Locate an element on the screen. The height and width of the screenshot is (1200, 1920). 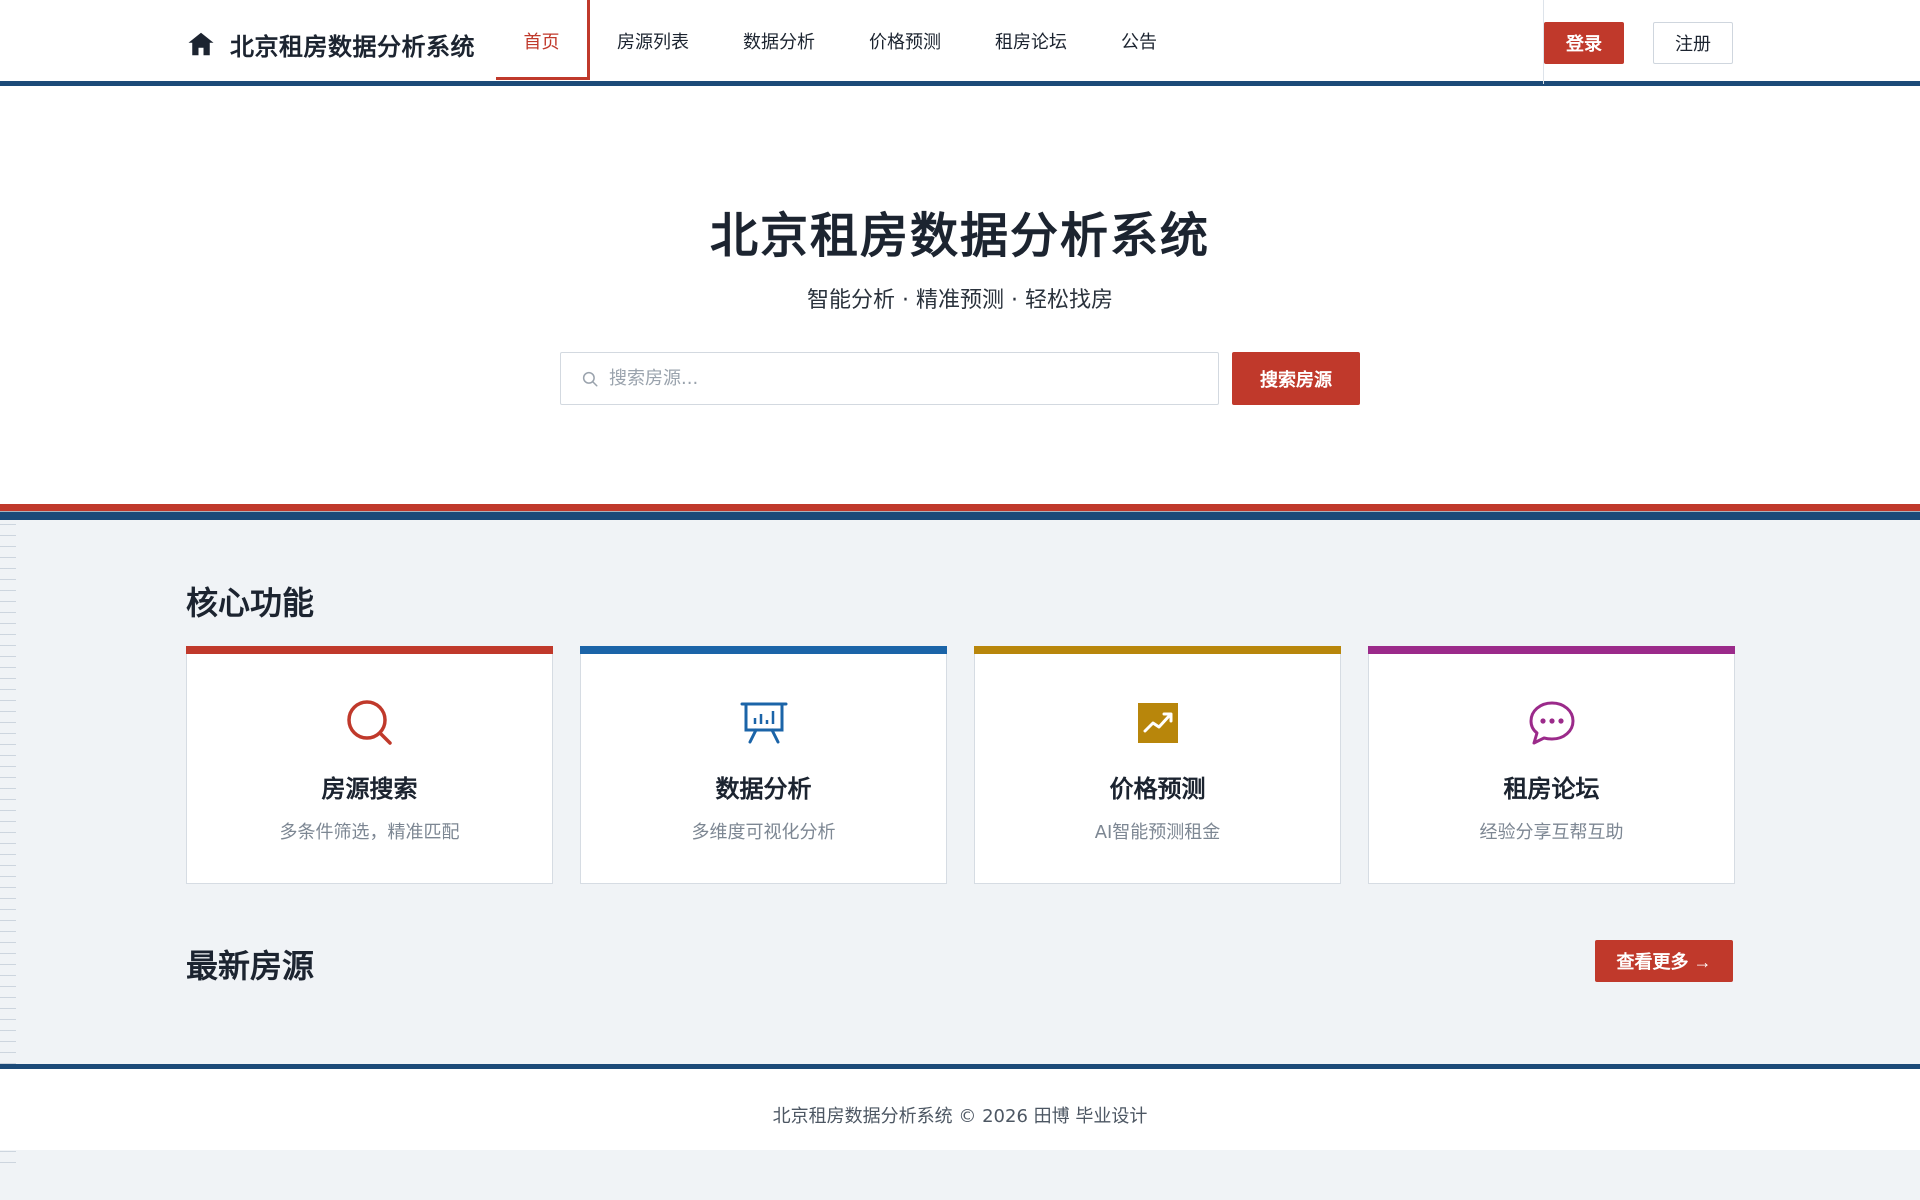
chat-bubble-icon is located at coordinates (1552, 723).